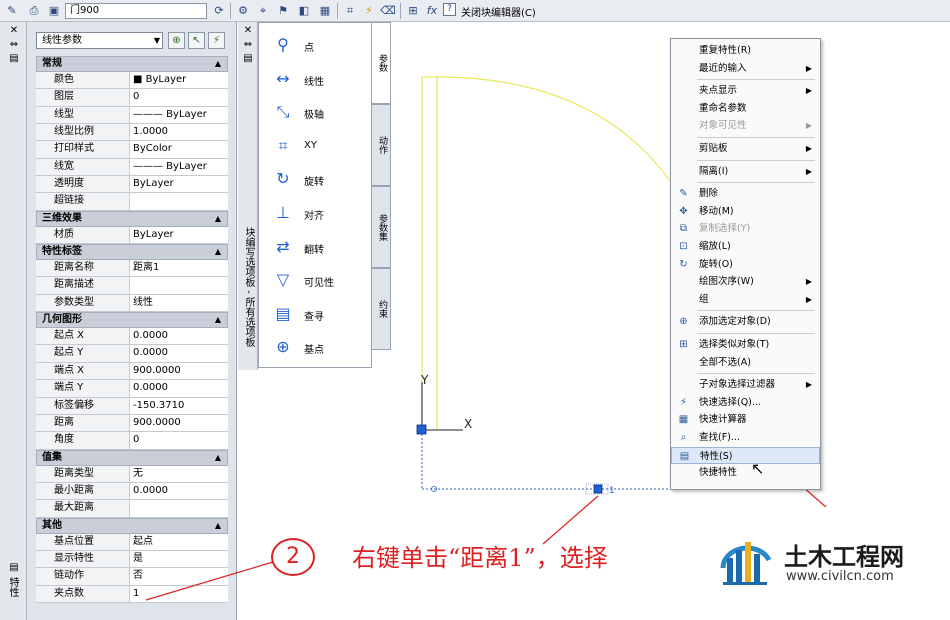  What do you see at coordinates (14, 45) in the screenshot?
I see `autohide-icon: ⇔` at bounding box center [14, 45].